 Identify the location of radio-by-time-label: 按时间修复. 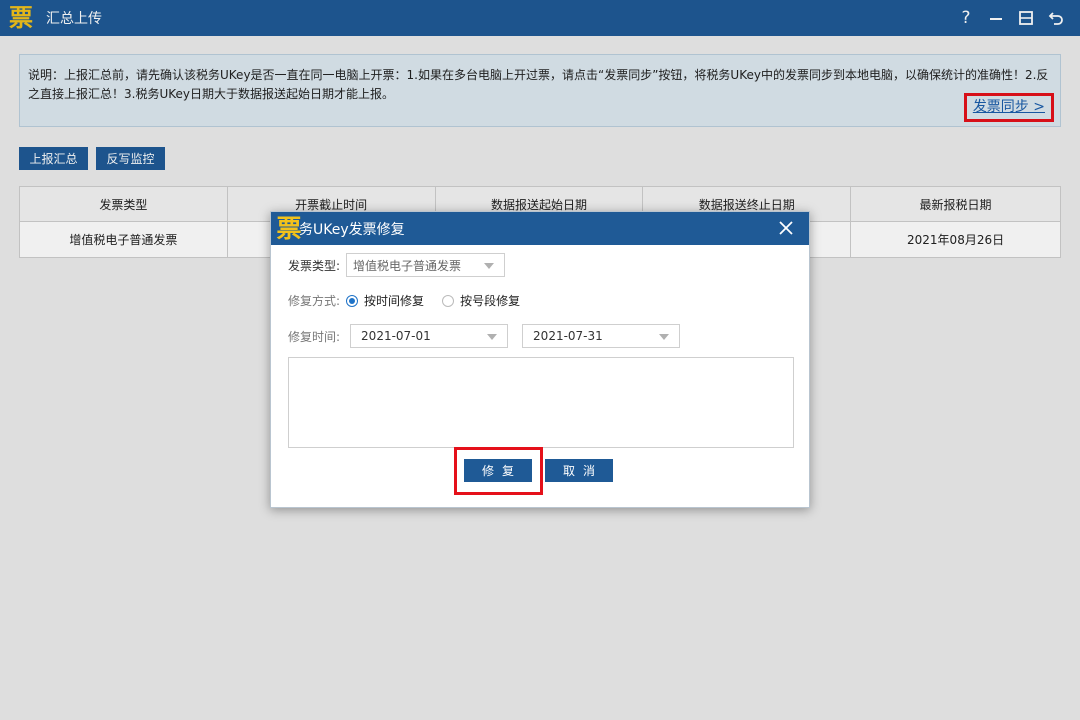
(394, 301).